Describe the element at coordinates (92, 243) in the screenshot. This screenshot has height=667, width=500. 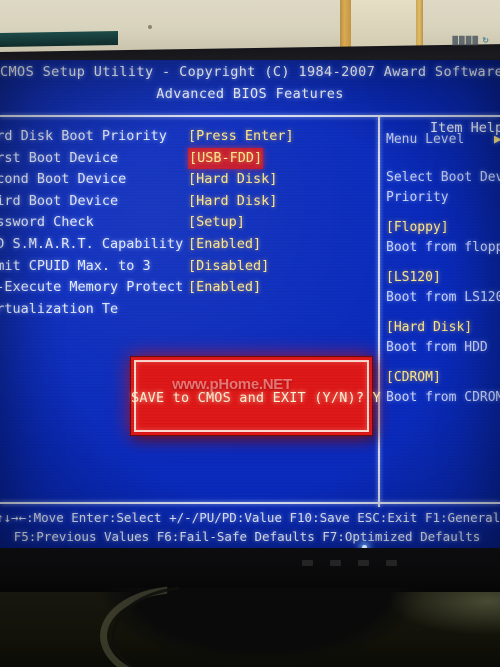
I see `setting-label: HDD S.M.A.R.T. Capability` at that location.